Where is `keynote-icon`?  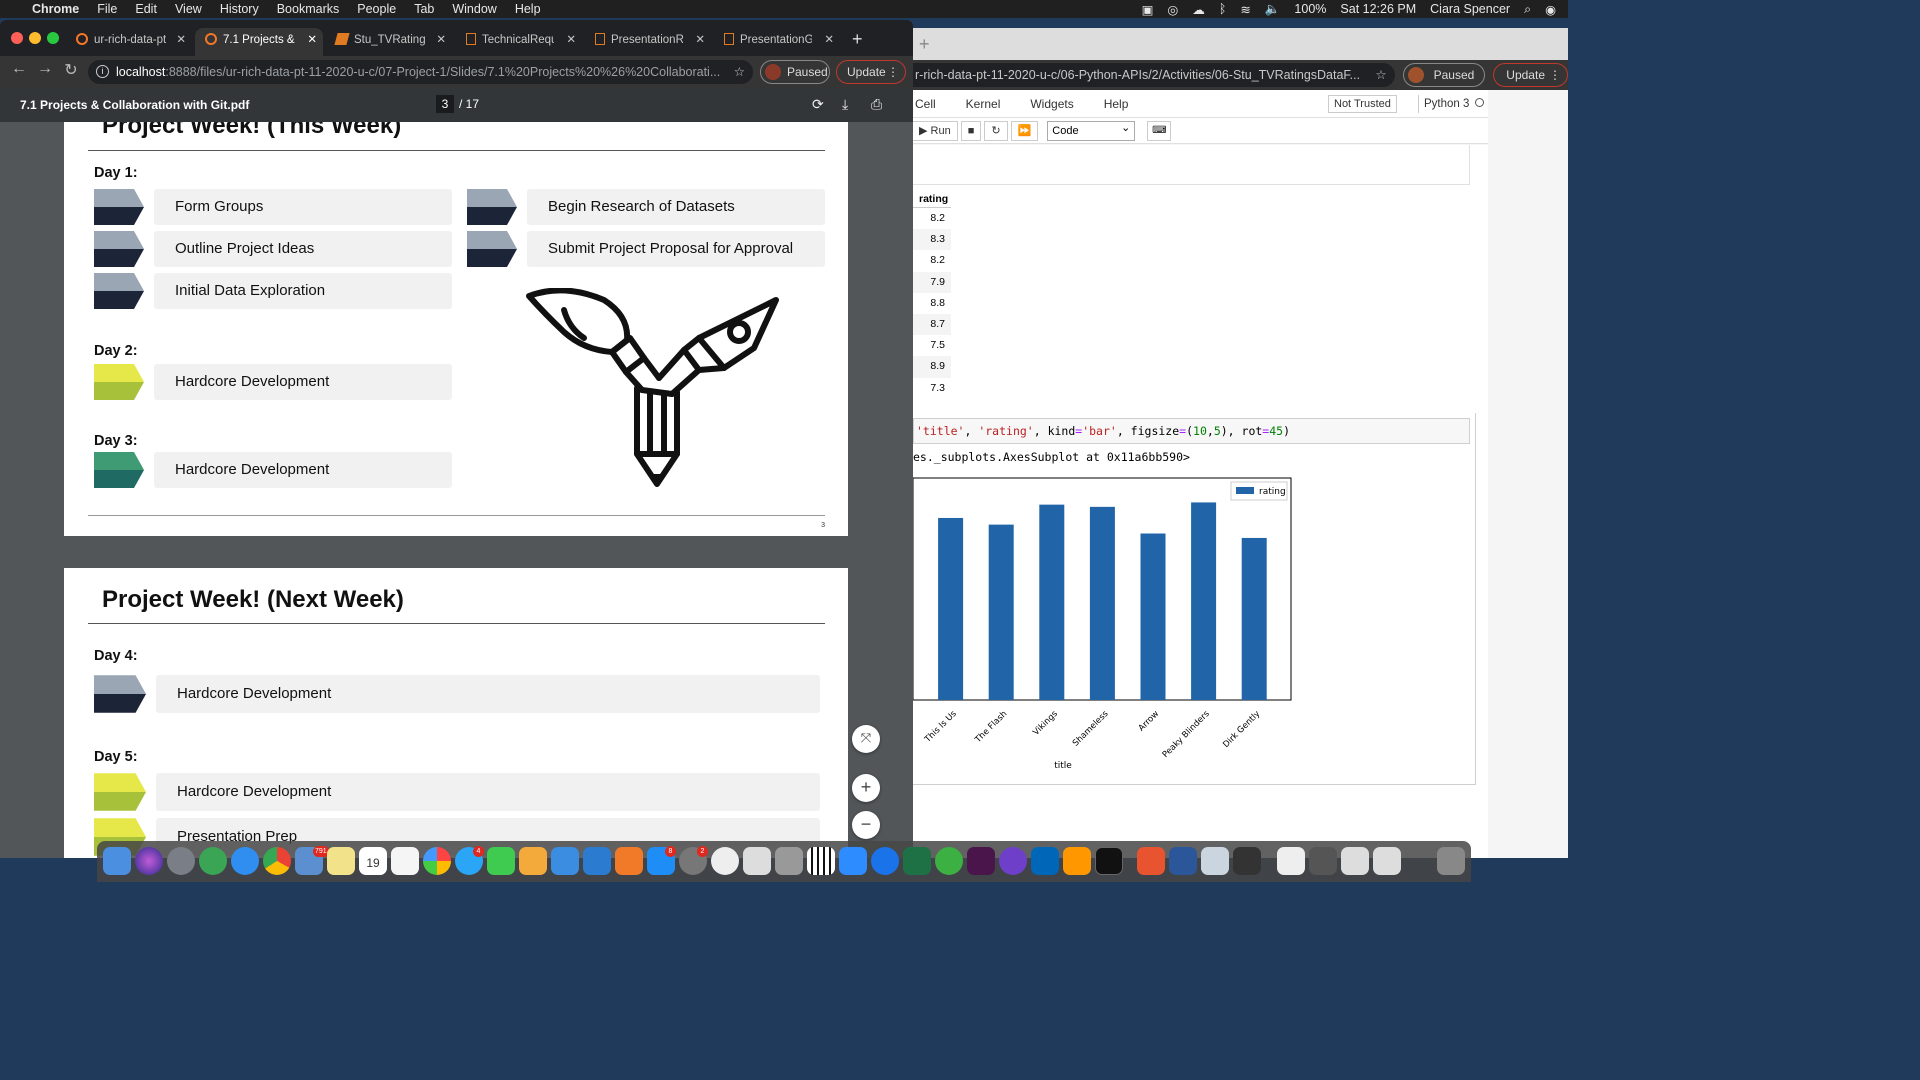 keynote-icon is located at coordinates (597, 861).